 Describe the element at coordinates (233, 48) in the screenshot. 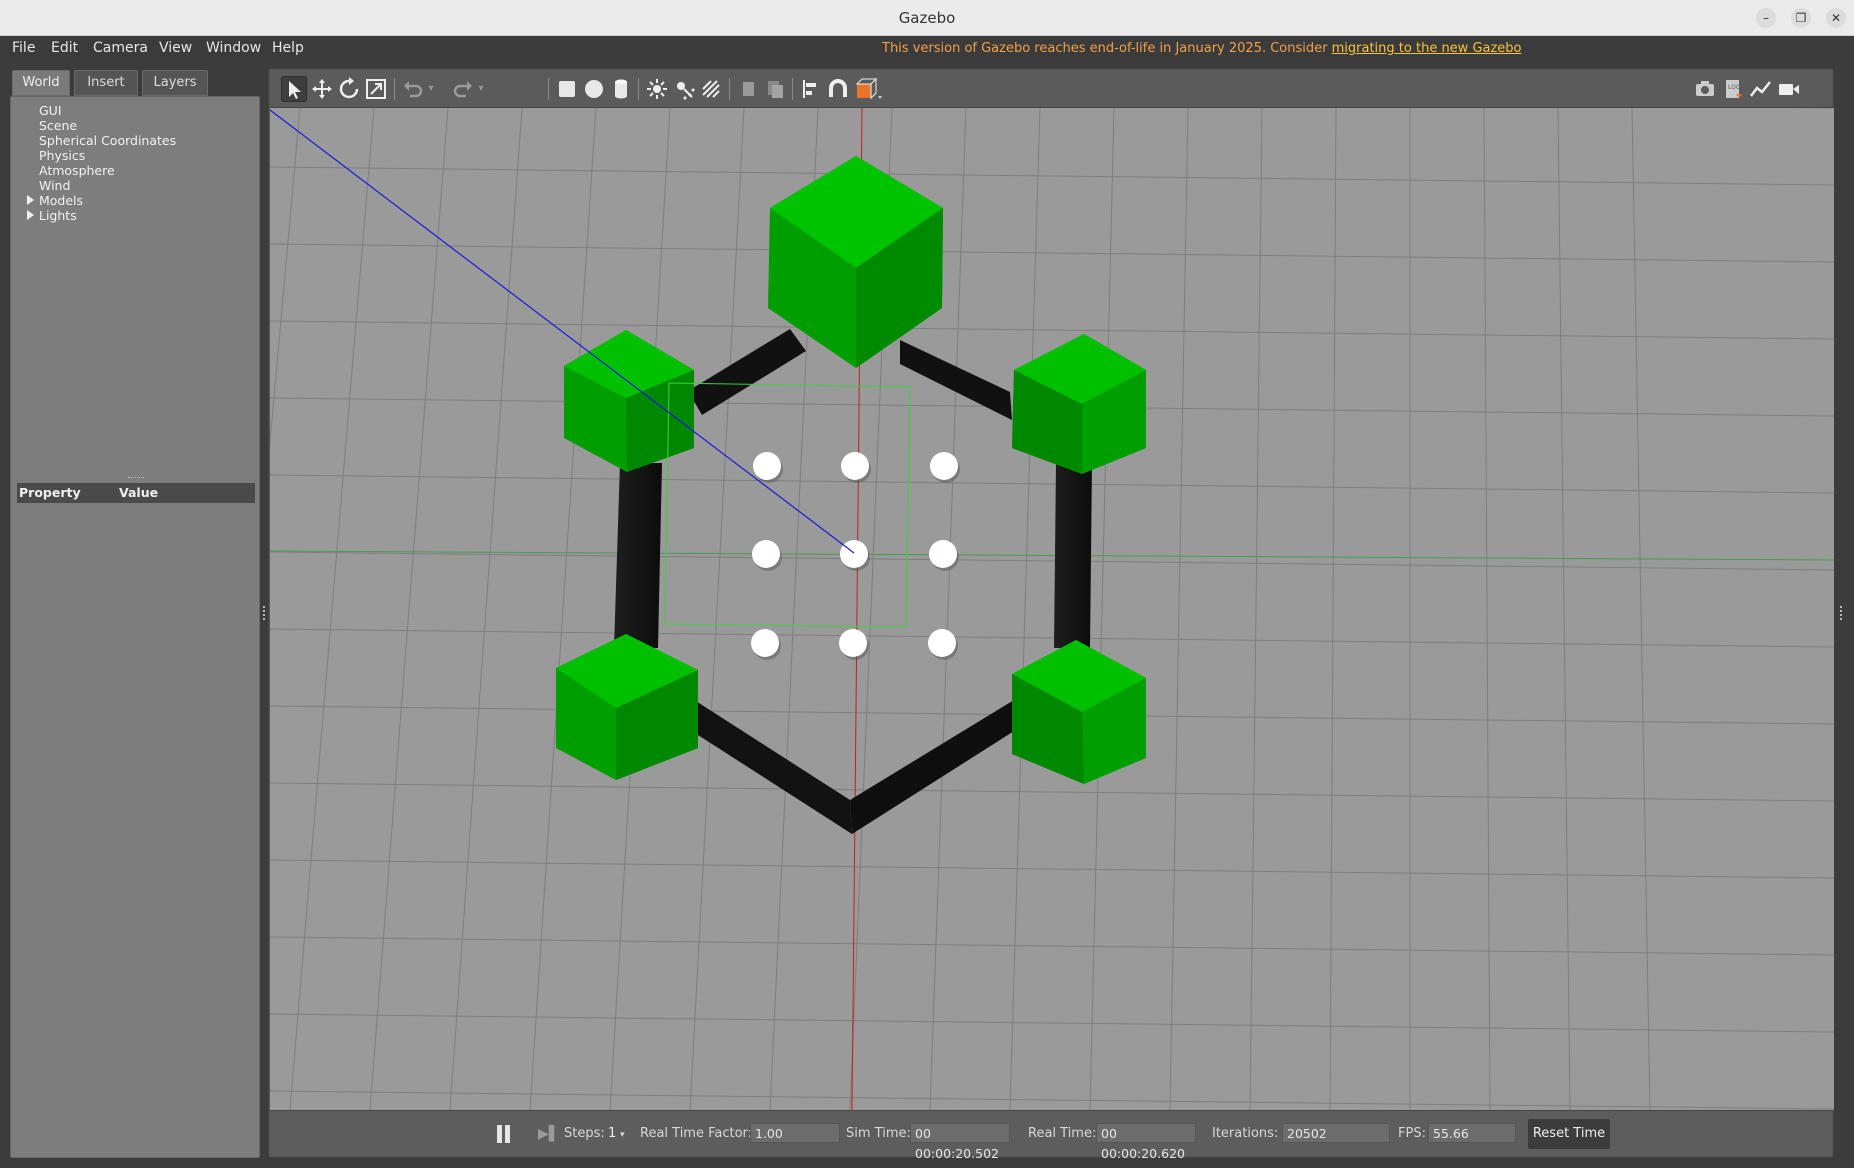

I see `menu-window: Window` at that location.